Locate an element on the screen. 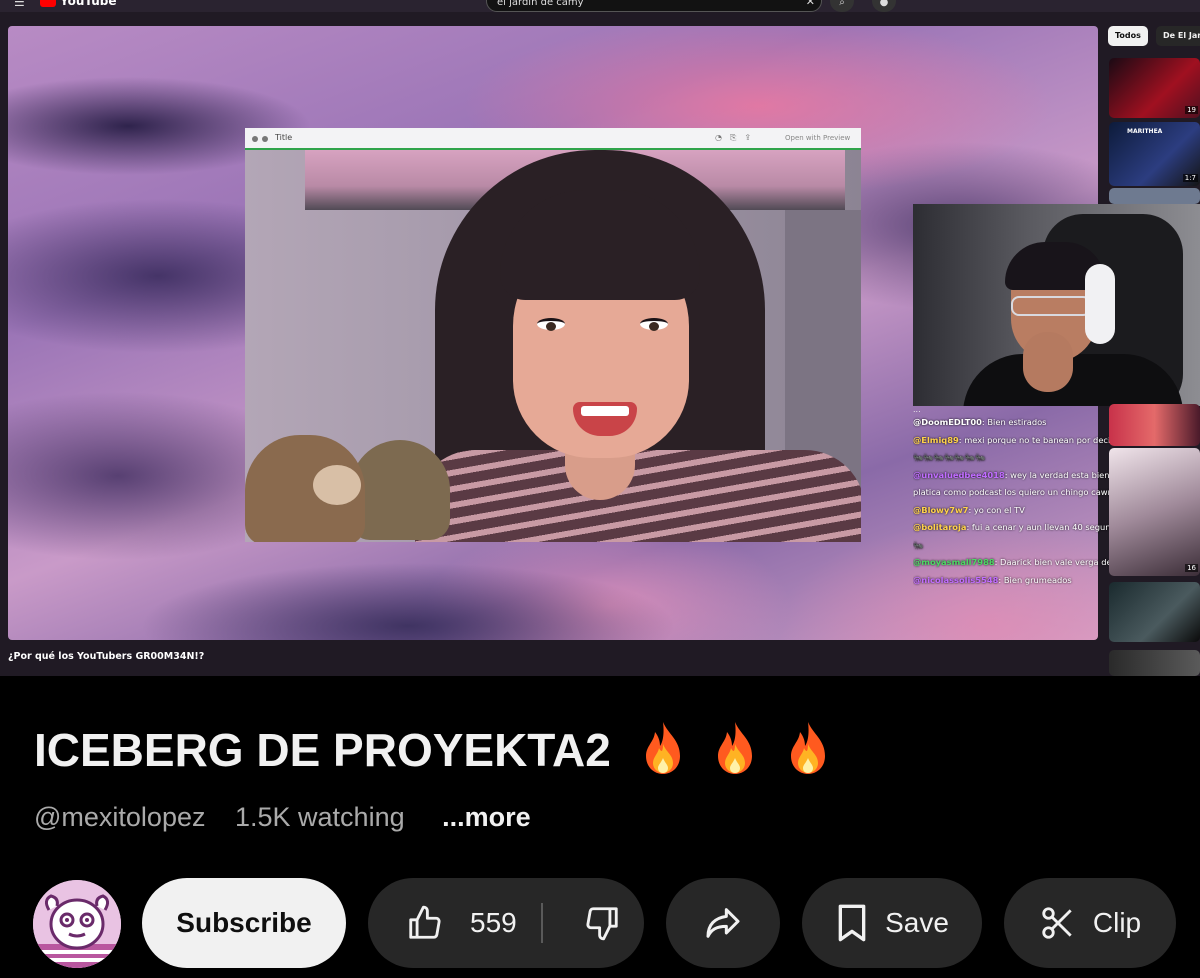 This screenshot has width=1200, height=978. youtube-wordmark: YouTube is located at coordinates (88, 4).